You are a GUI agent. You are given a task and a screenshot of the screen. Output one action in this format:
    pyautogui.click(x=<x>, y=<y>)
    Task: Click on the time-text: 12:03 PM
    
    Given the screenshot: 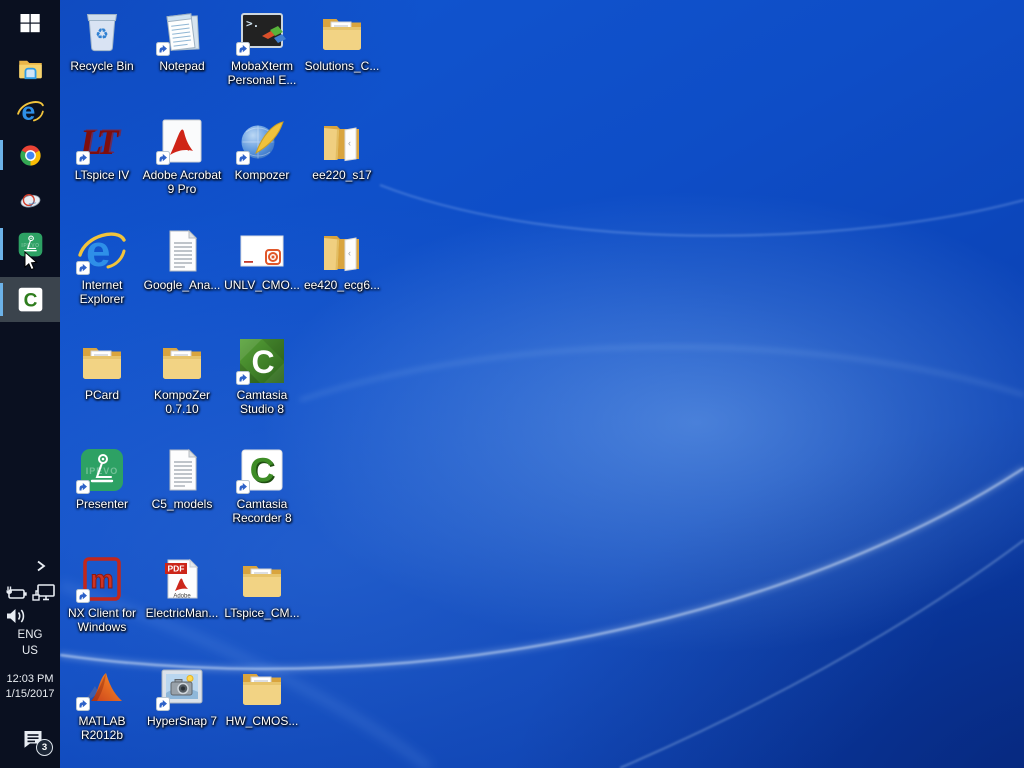 What is the action you would take?
    pyautogui.click(x=30, y=679)
    